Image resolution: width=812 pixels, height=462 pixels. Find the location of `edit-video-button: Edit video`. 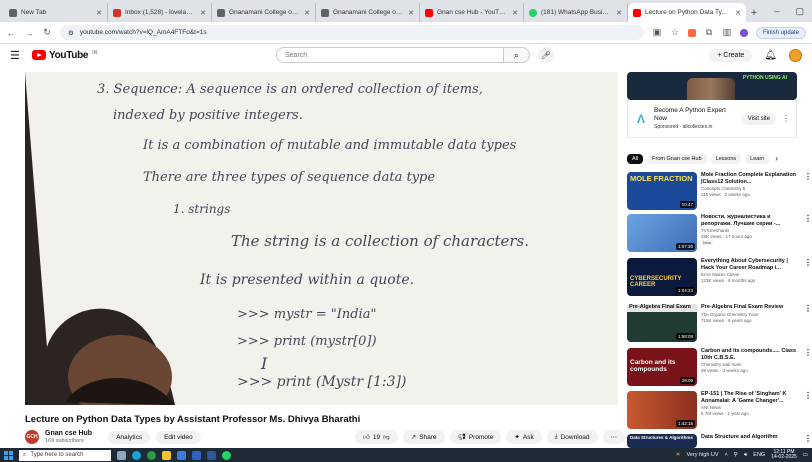

edit-video-button: Edit video is located at coordinates (178, 437).